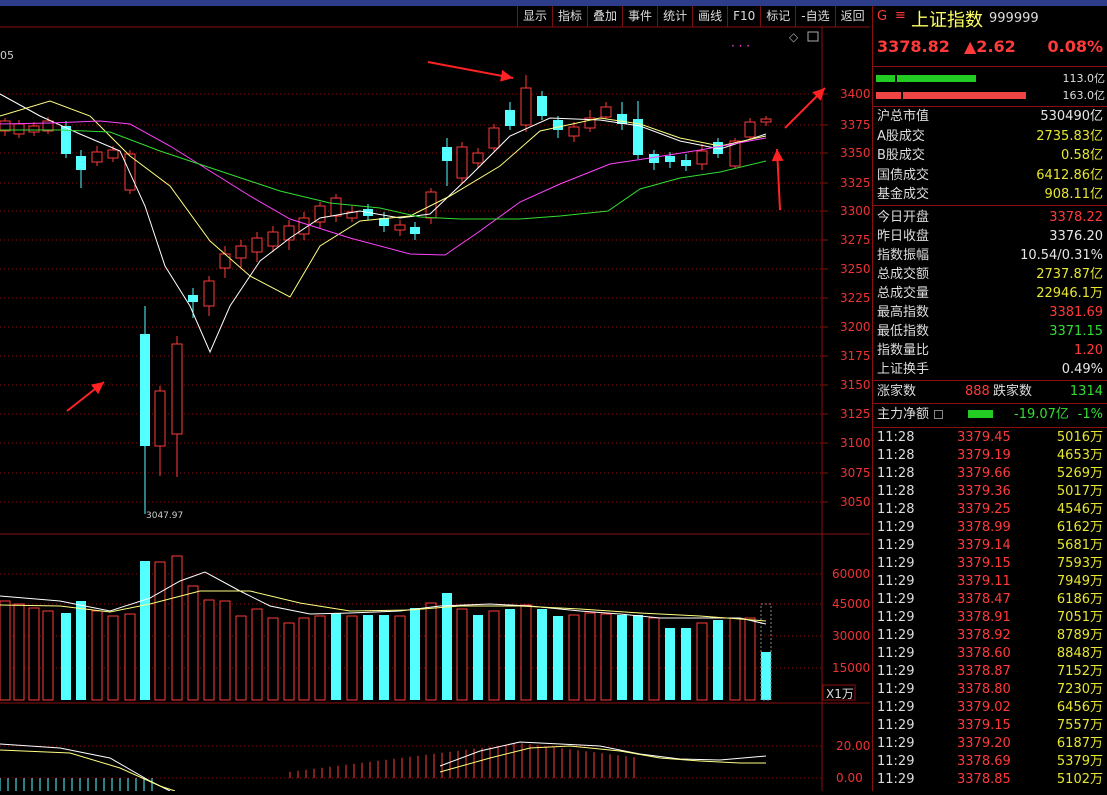 This screenshot has width=1107, height=795. Describe the element at coordinates (900, 15) in the screenshot. I see `menu-icon: ≡` at that location.